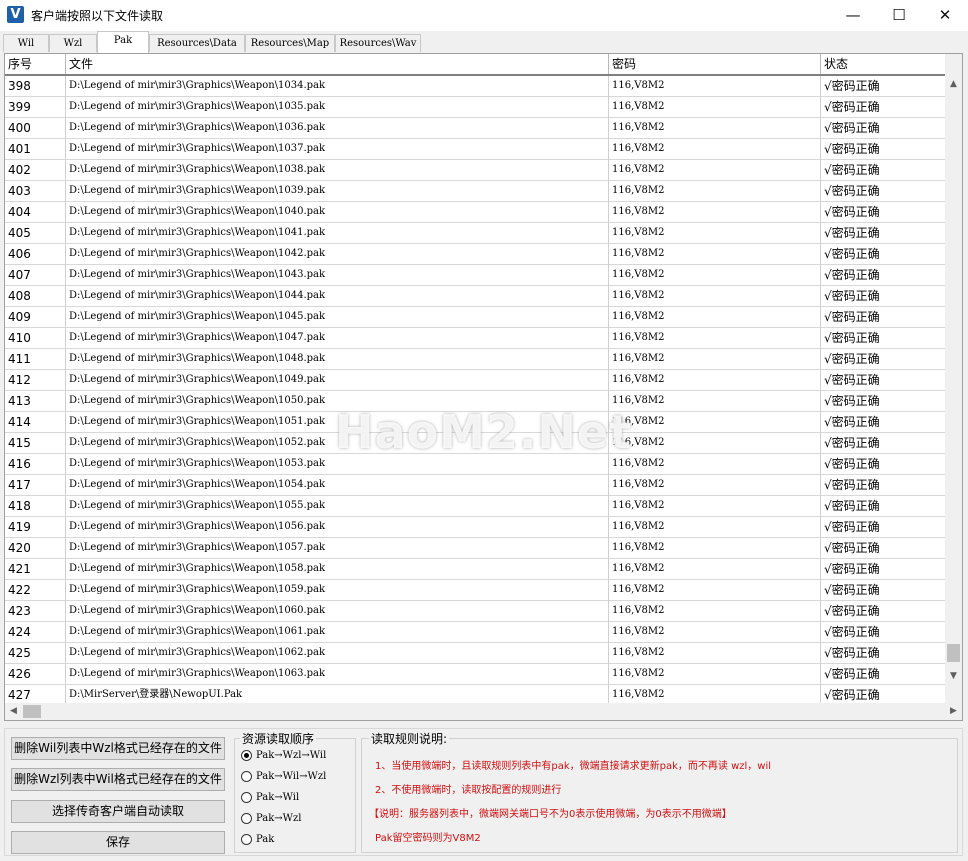  What do you see at coordinates (35, 64) in the screenshot?
I see `header-index: 序号` at bounding box center [35, 64].